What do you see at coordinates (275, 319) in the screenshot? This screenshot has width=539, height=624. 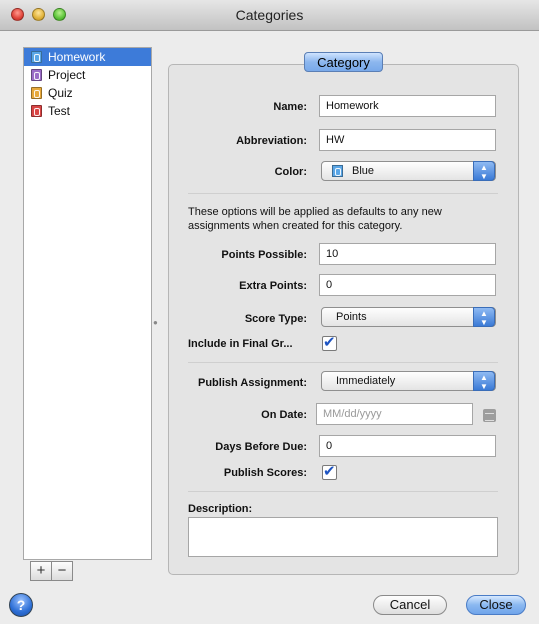 I see `score-type-label: Score Type:` at bounding box center [275, 319].